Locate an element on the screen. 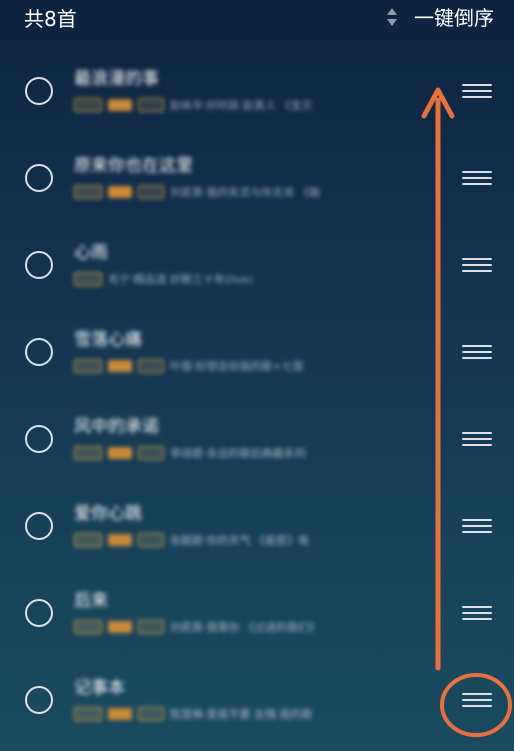 The width and height of the screenshot is (514, 751). song-title: 记事本 is located at coordinates (99, 688).